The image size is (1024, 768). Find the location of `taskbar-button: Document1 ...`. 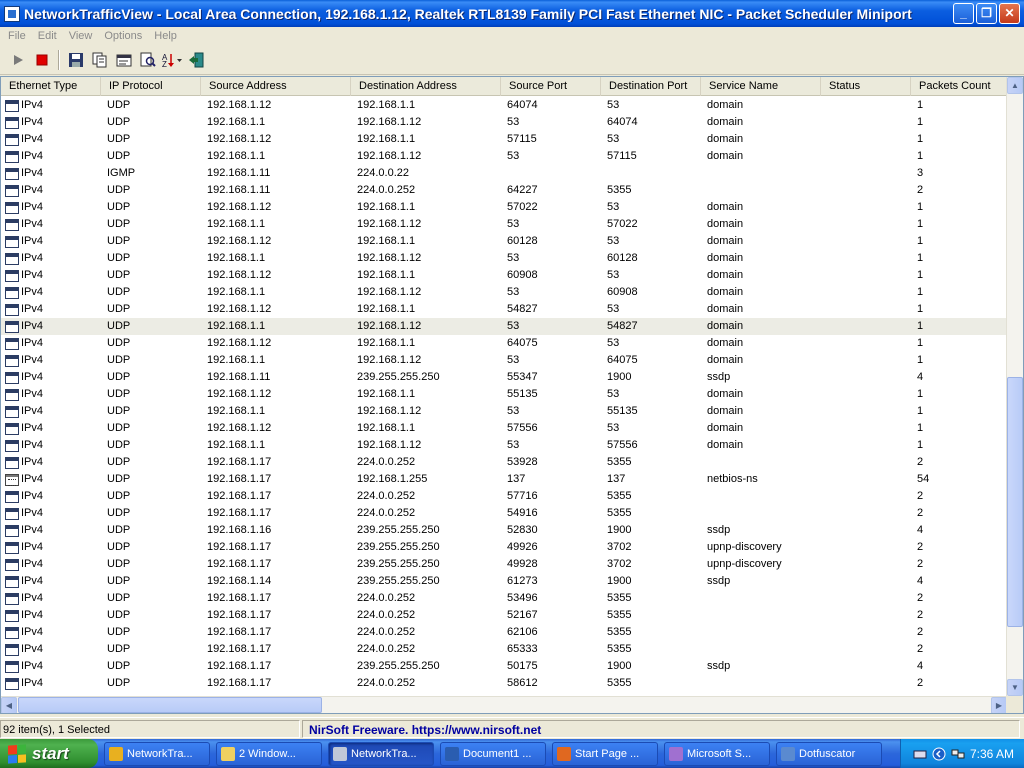

taskbar-button: Document1 ... is located at coordinates (493, 753).